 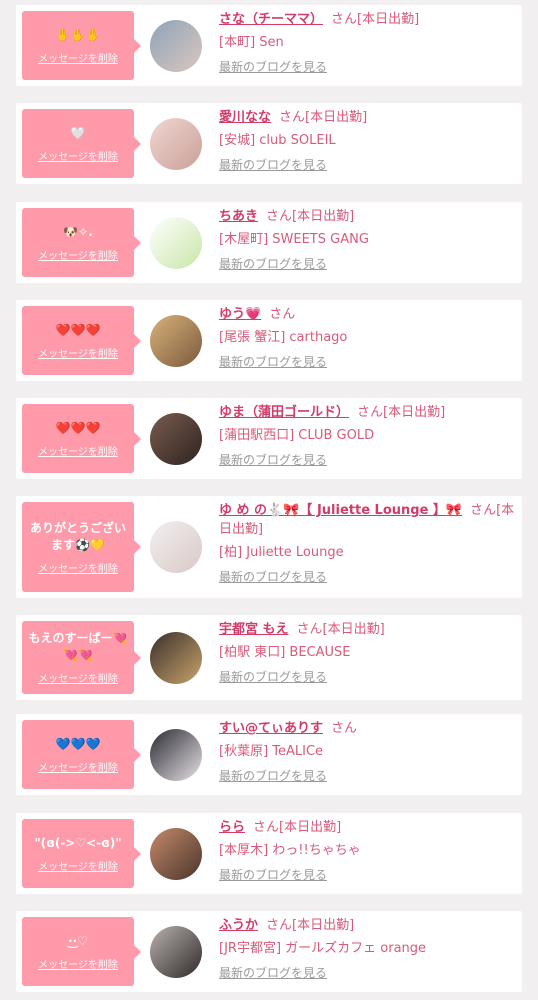 What do you see at coordinates (78, 132) in the screenshot?
I see `message-text: 🤍` at bounding box center [78, 132].